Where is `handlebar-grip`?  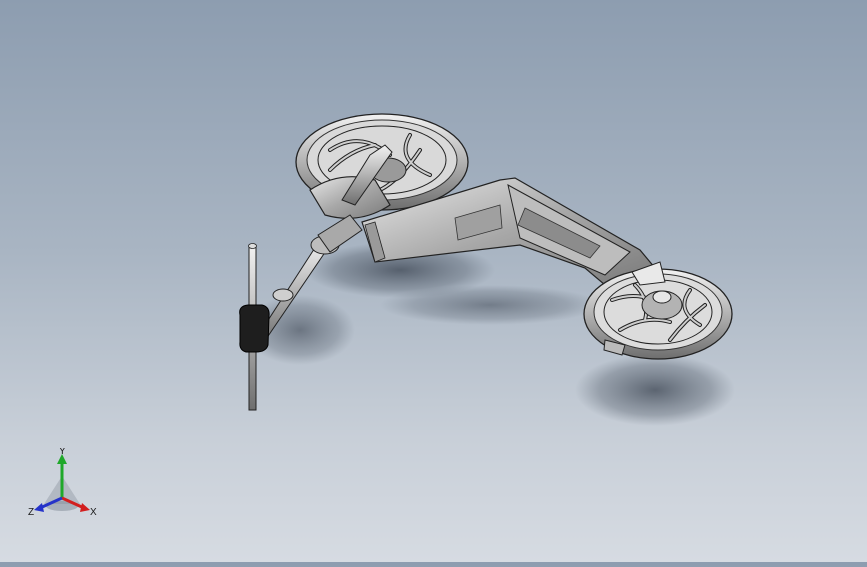
handlebar-grip is located at coordinates (254, 328).